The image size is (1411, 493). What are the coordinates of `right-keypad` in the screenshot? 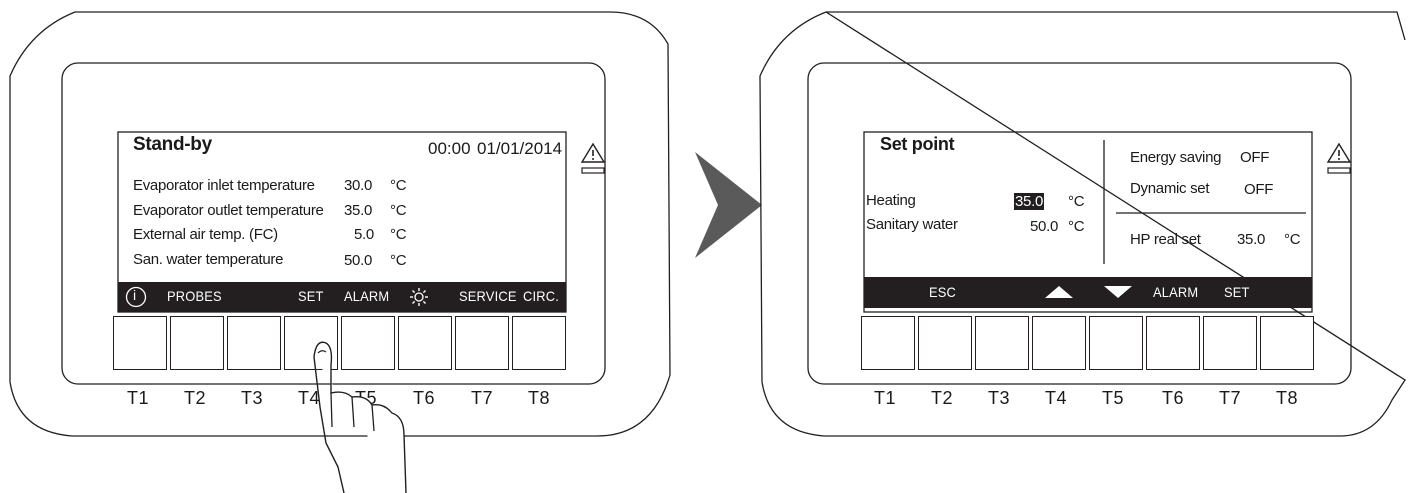 It's located at (1087, 343).